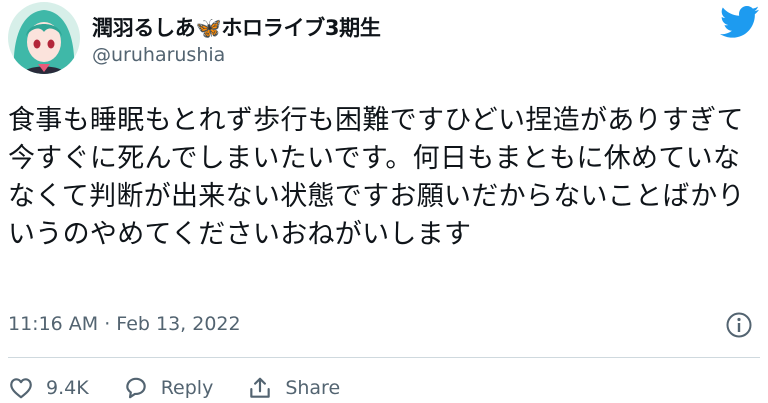 The image size is (768, 403). Describe the element at coordinates (21, 388) in the screenshot. I see `heart-icon` at that location.